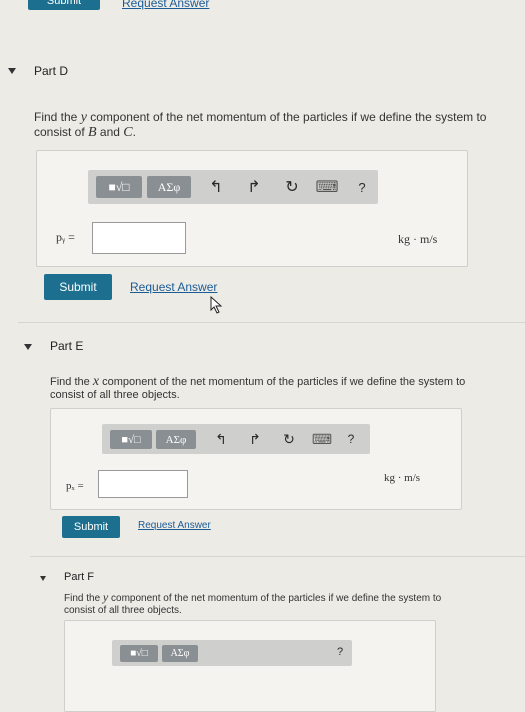 This screenshot has width=525, height=712. I want to click on top-request-answer-link: Request Answer, so click(165, 5).